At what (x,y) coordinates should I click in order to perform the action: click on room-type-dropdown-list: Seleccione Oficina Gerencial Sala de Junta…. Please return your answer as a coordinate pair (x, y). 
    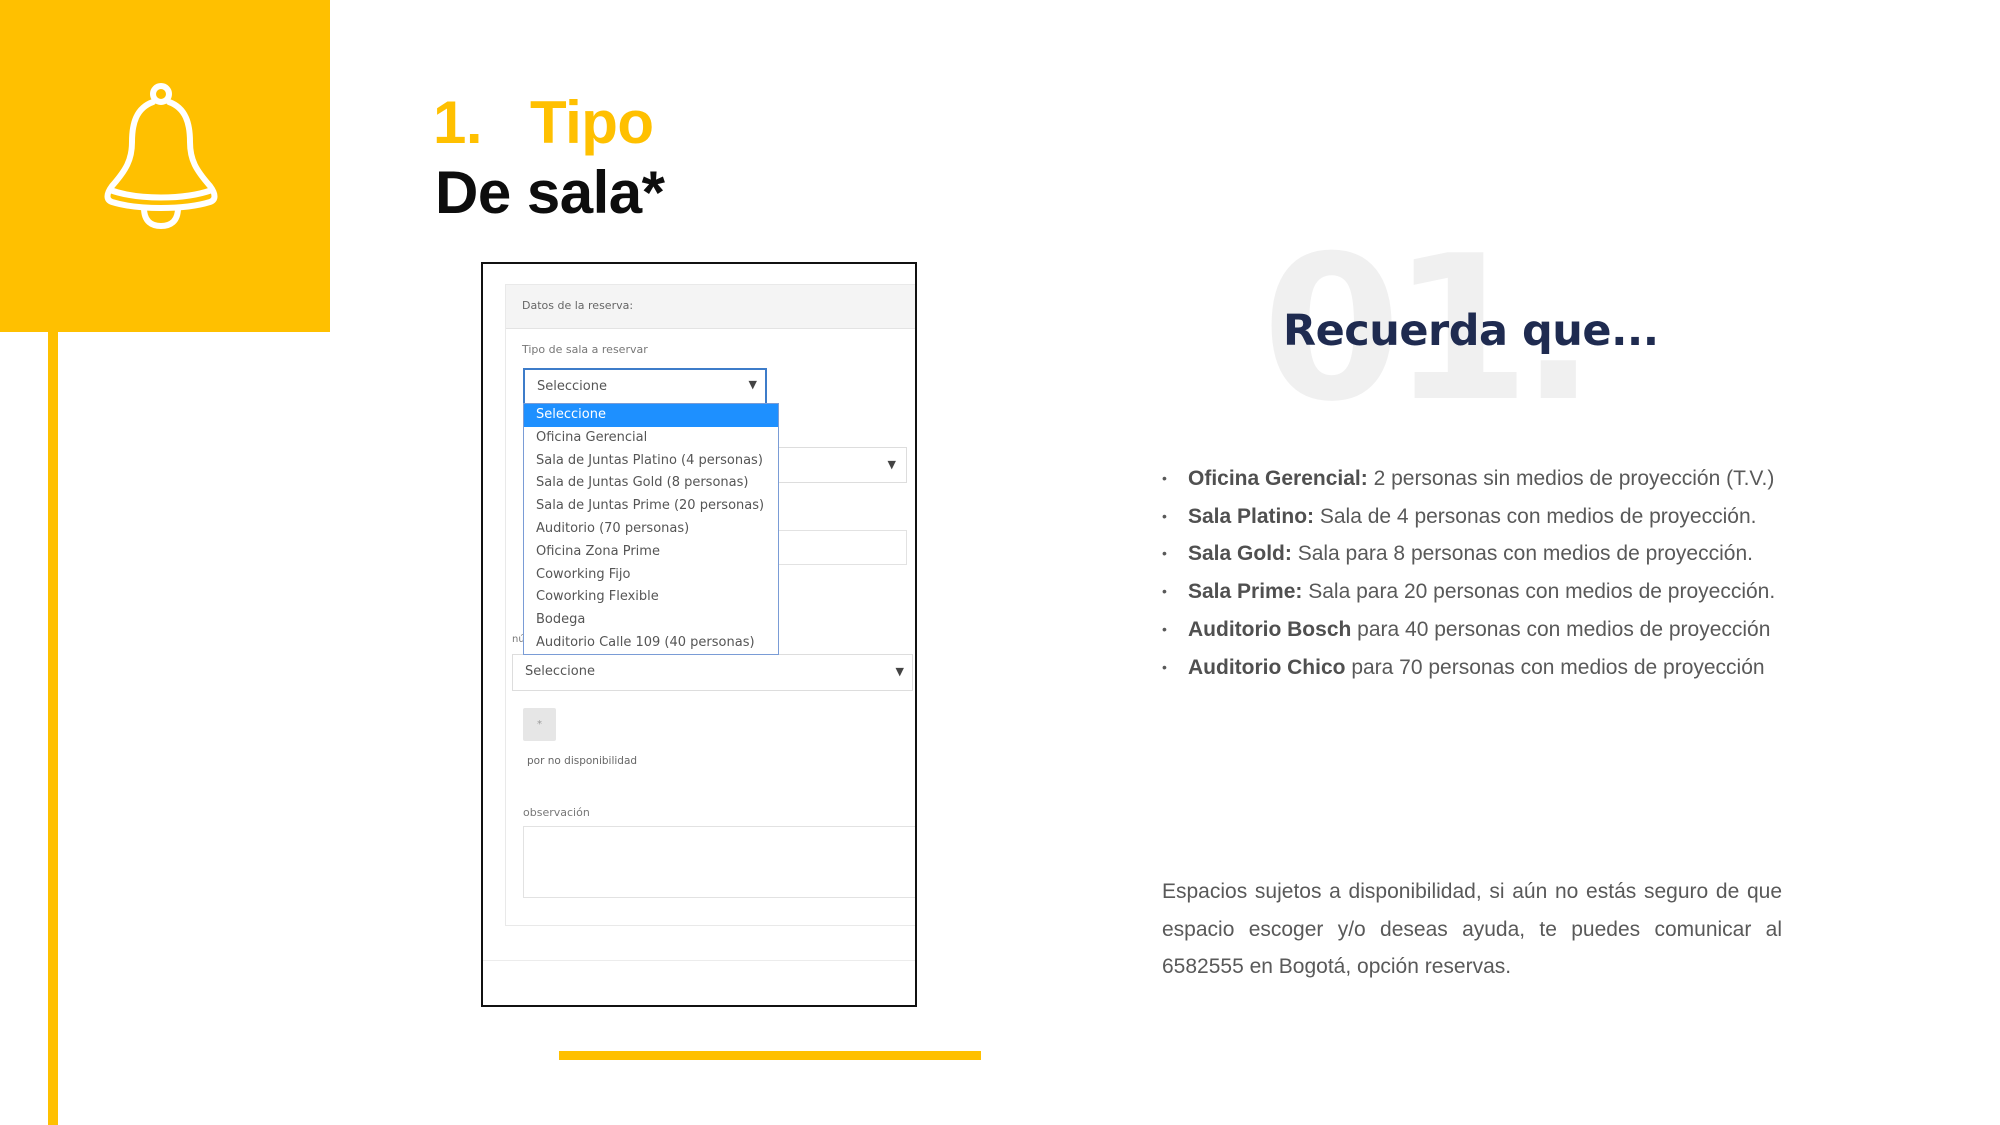
    Looking at the image, I should click on (651, 529).